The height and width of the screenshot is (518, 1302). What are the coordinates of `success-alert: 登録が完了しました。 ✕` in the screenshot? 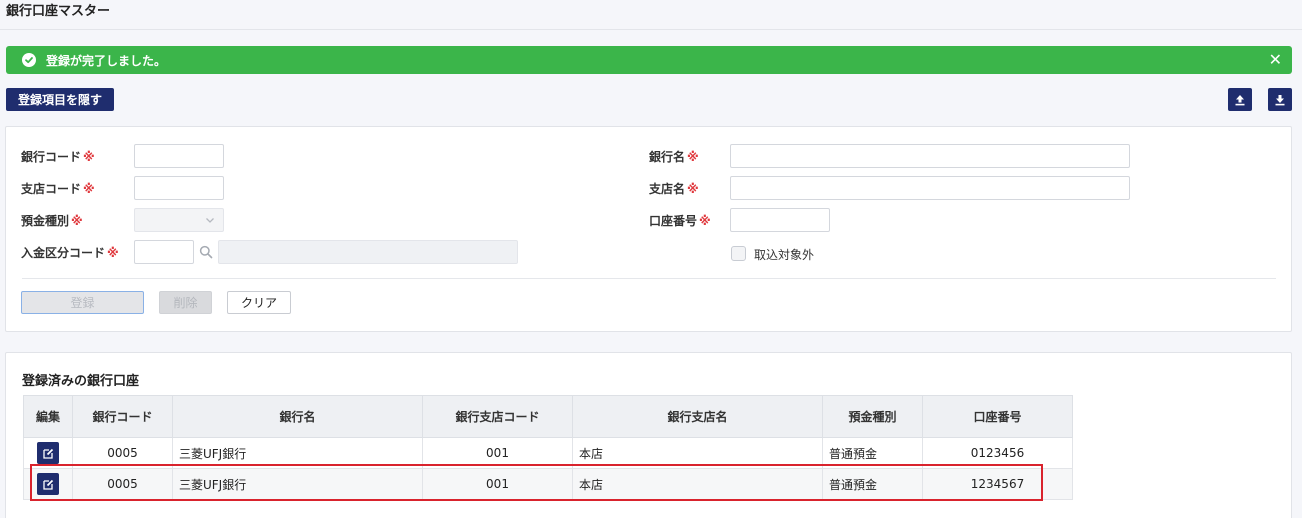 It's located at (649, 60).